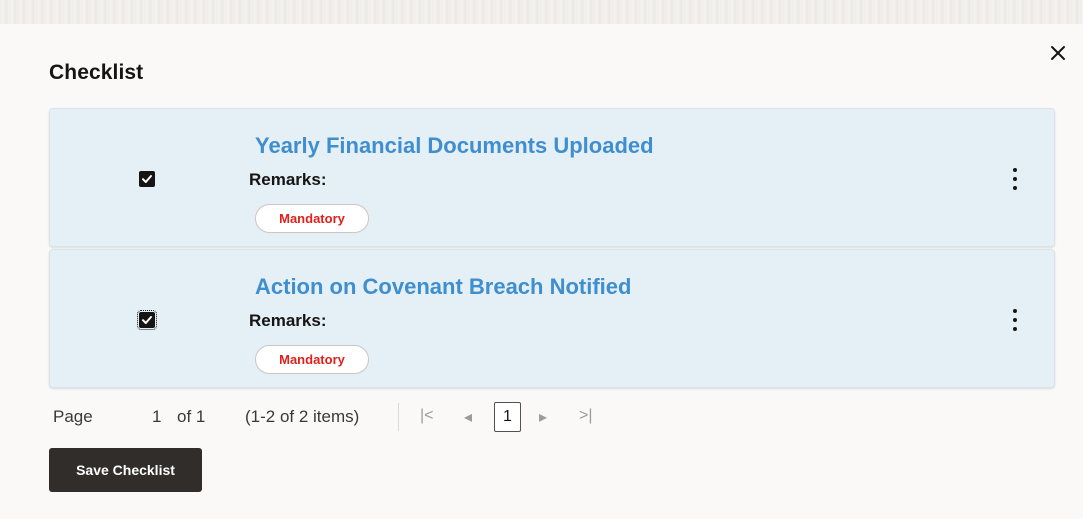 The height and width of the screenshot is (519, 1083). I want to click on pagination-bar: Page 1 of 1 (1-2 of 2 items) |< ◂ 1 ▸ >|, so click(403, 417).